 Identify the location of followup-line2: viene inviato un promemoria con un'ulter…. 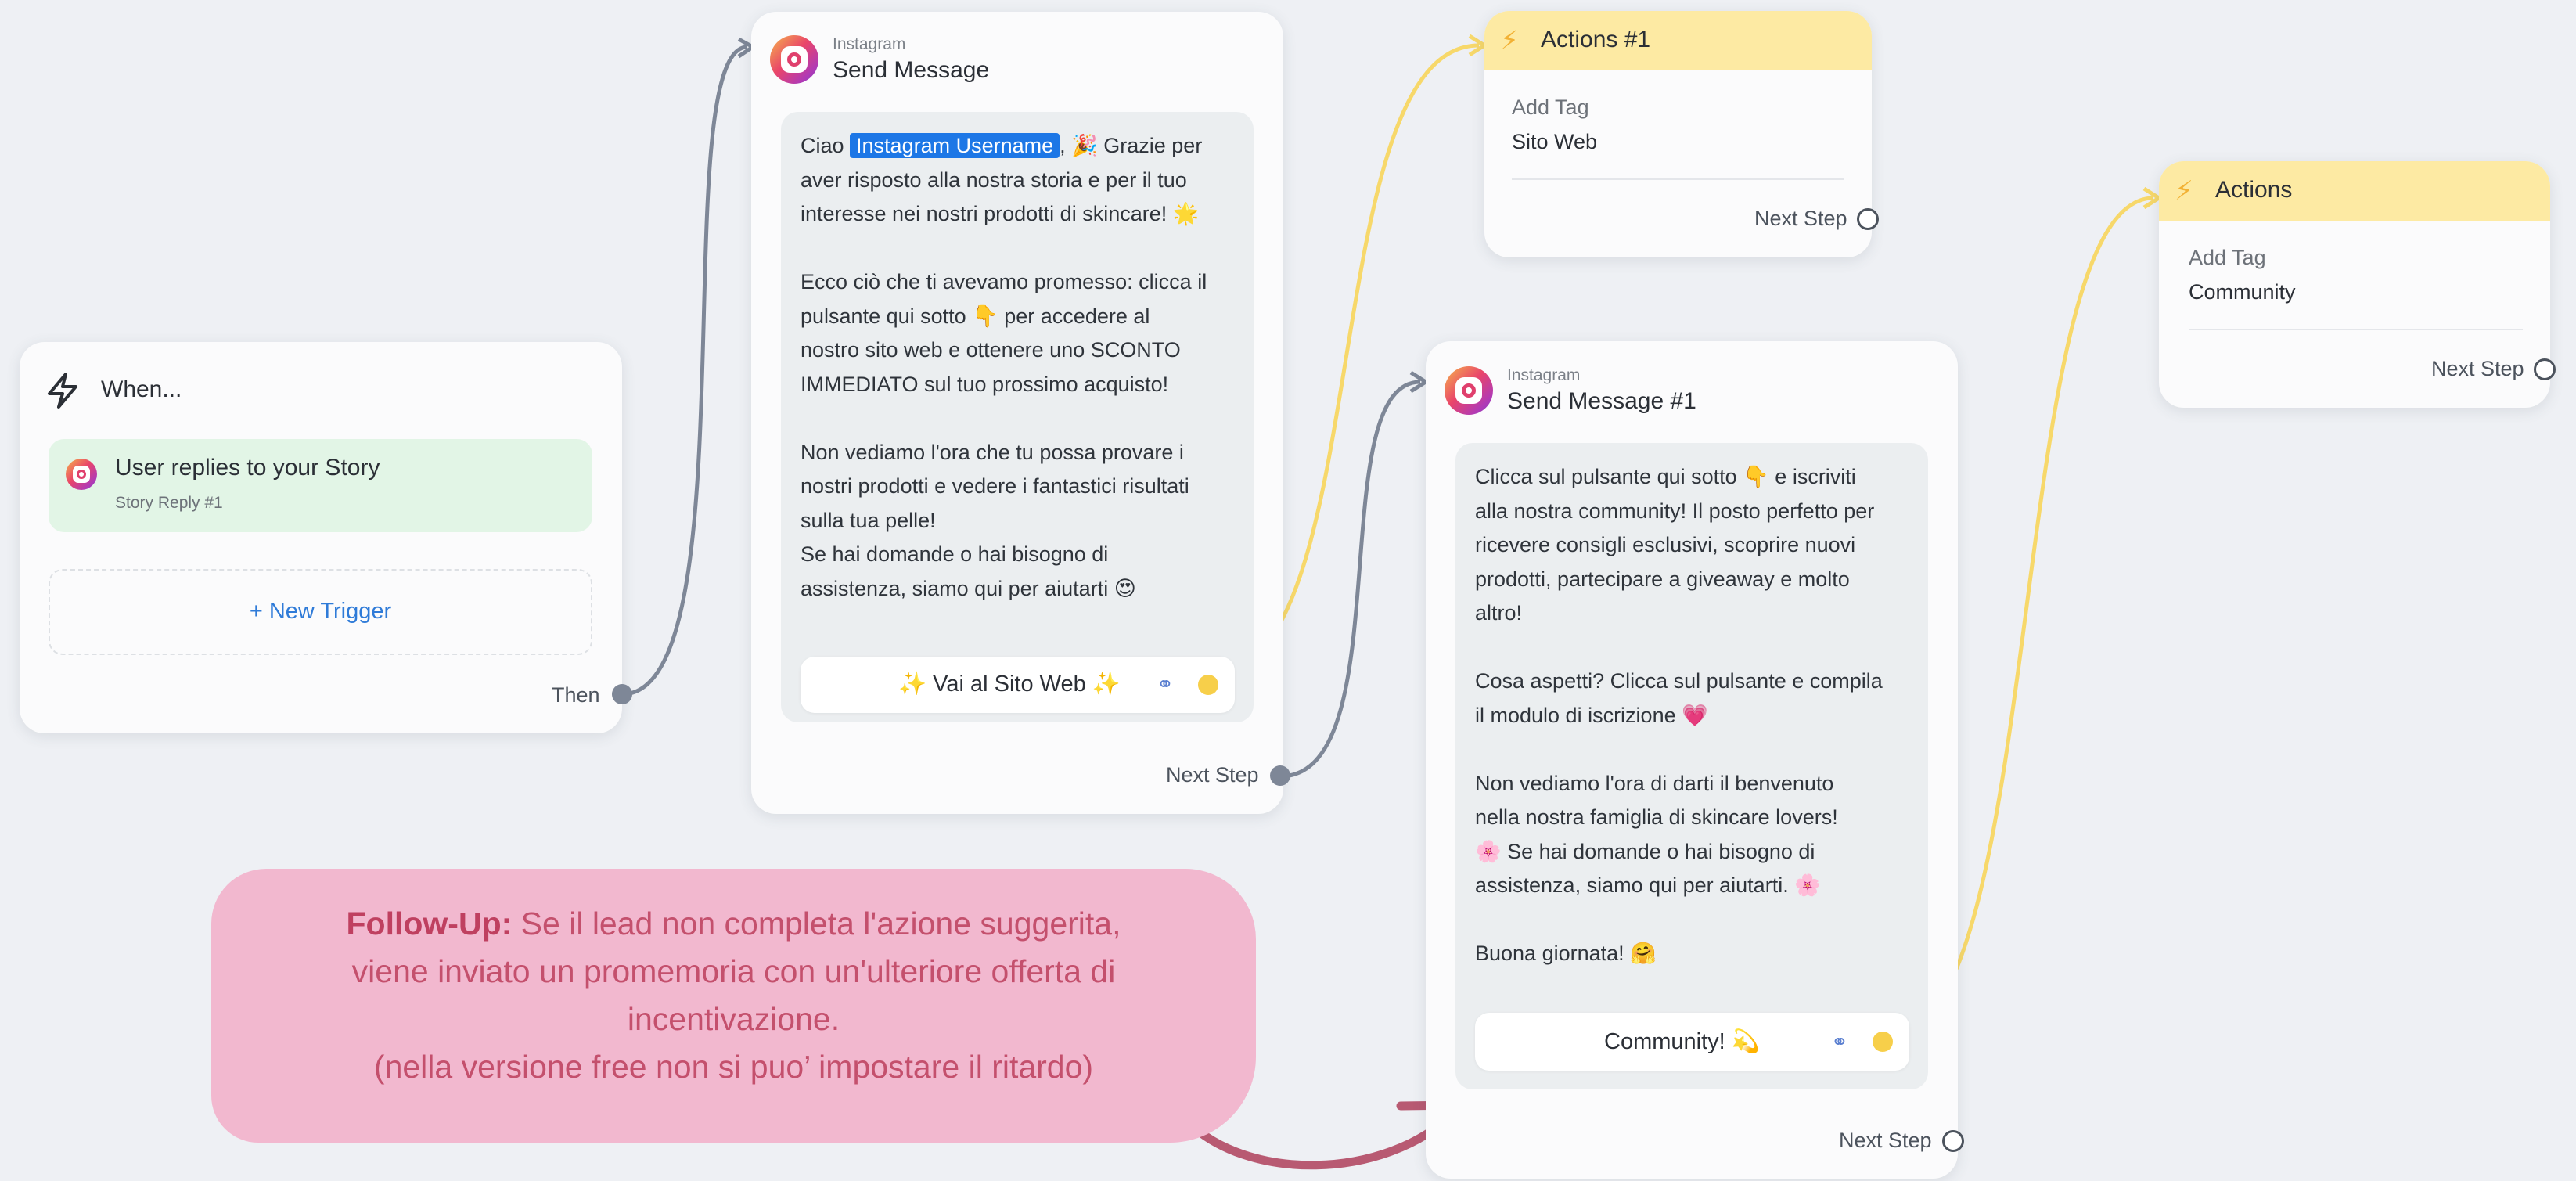
(734, 971).